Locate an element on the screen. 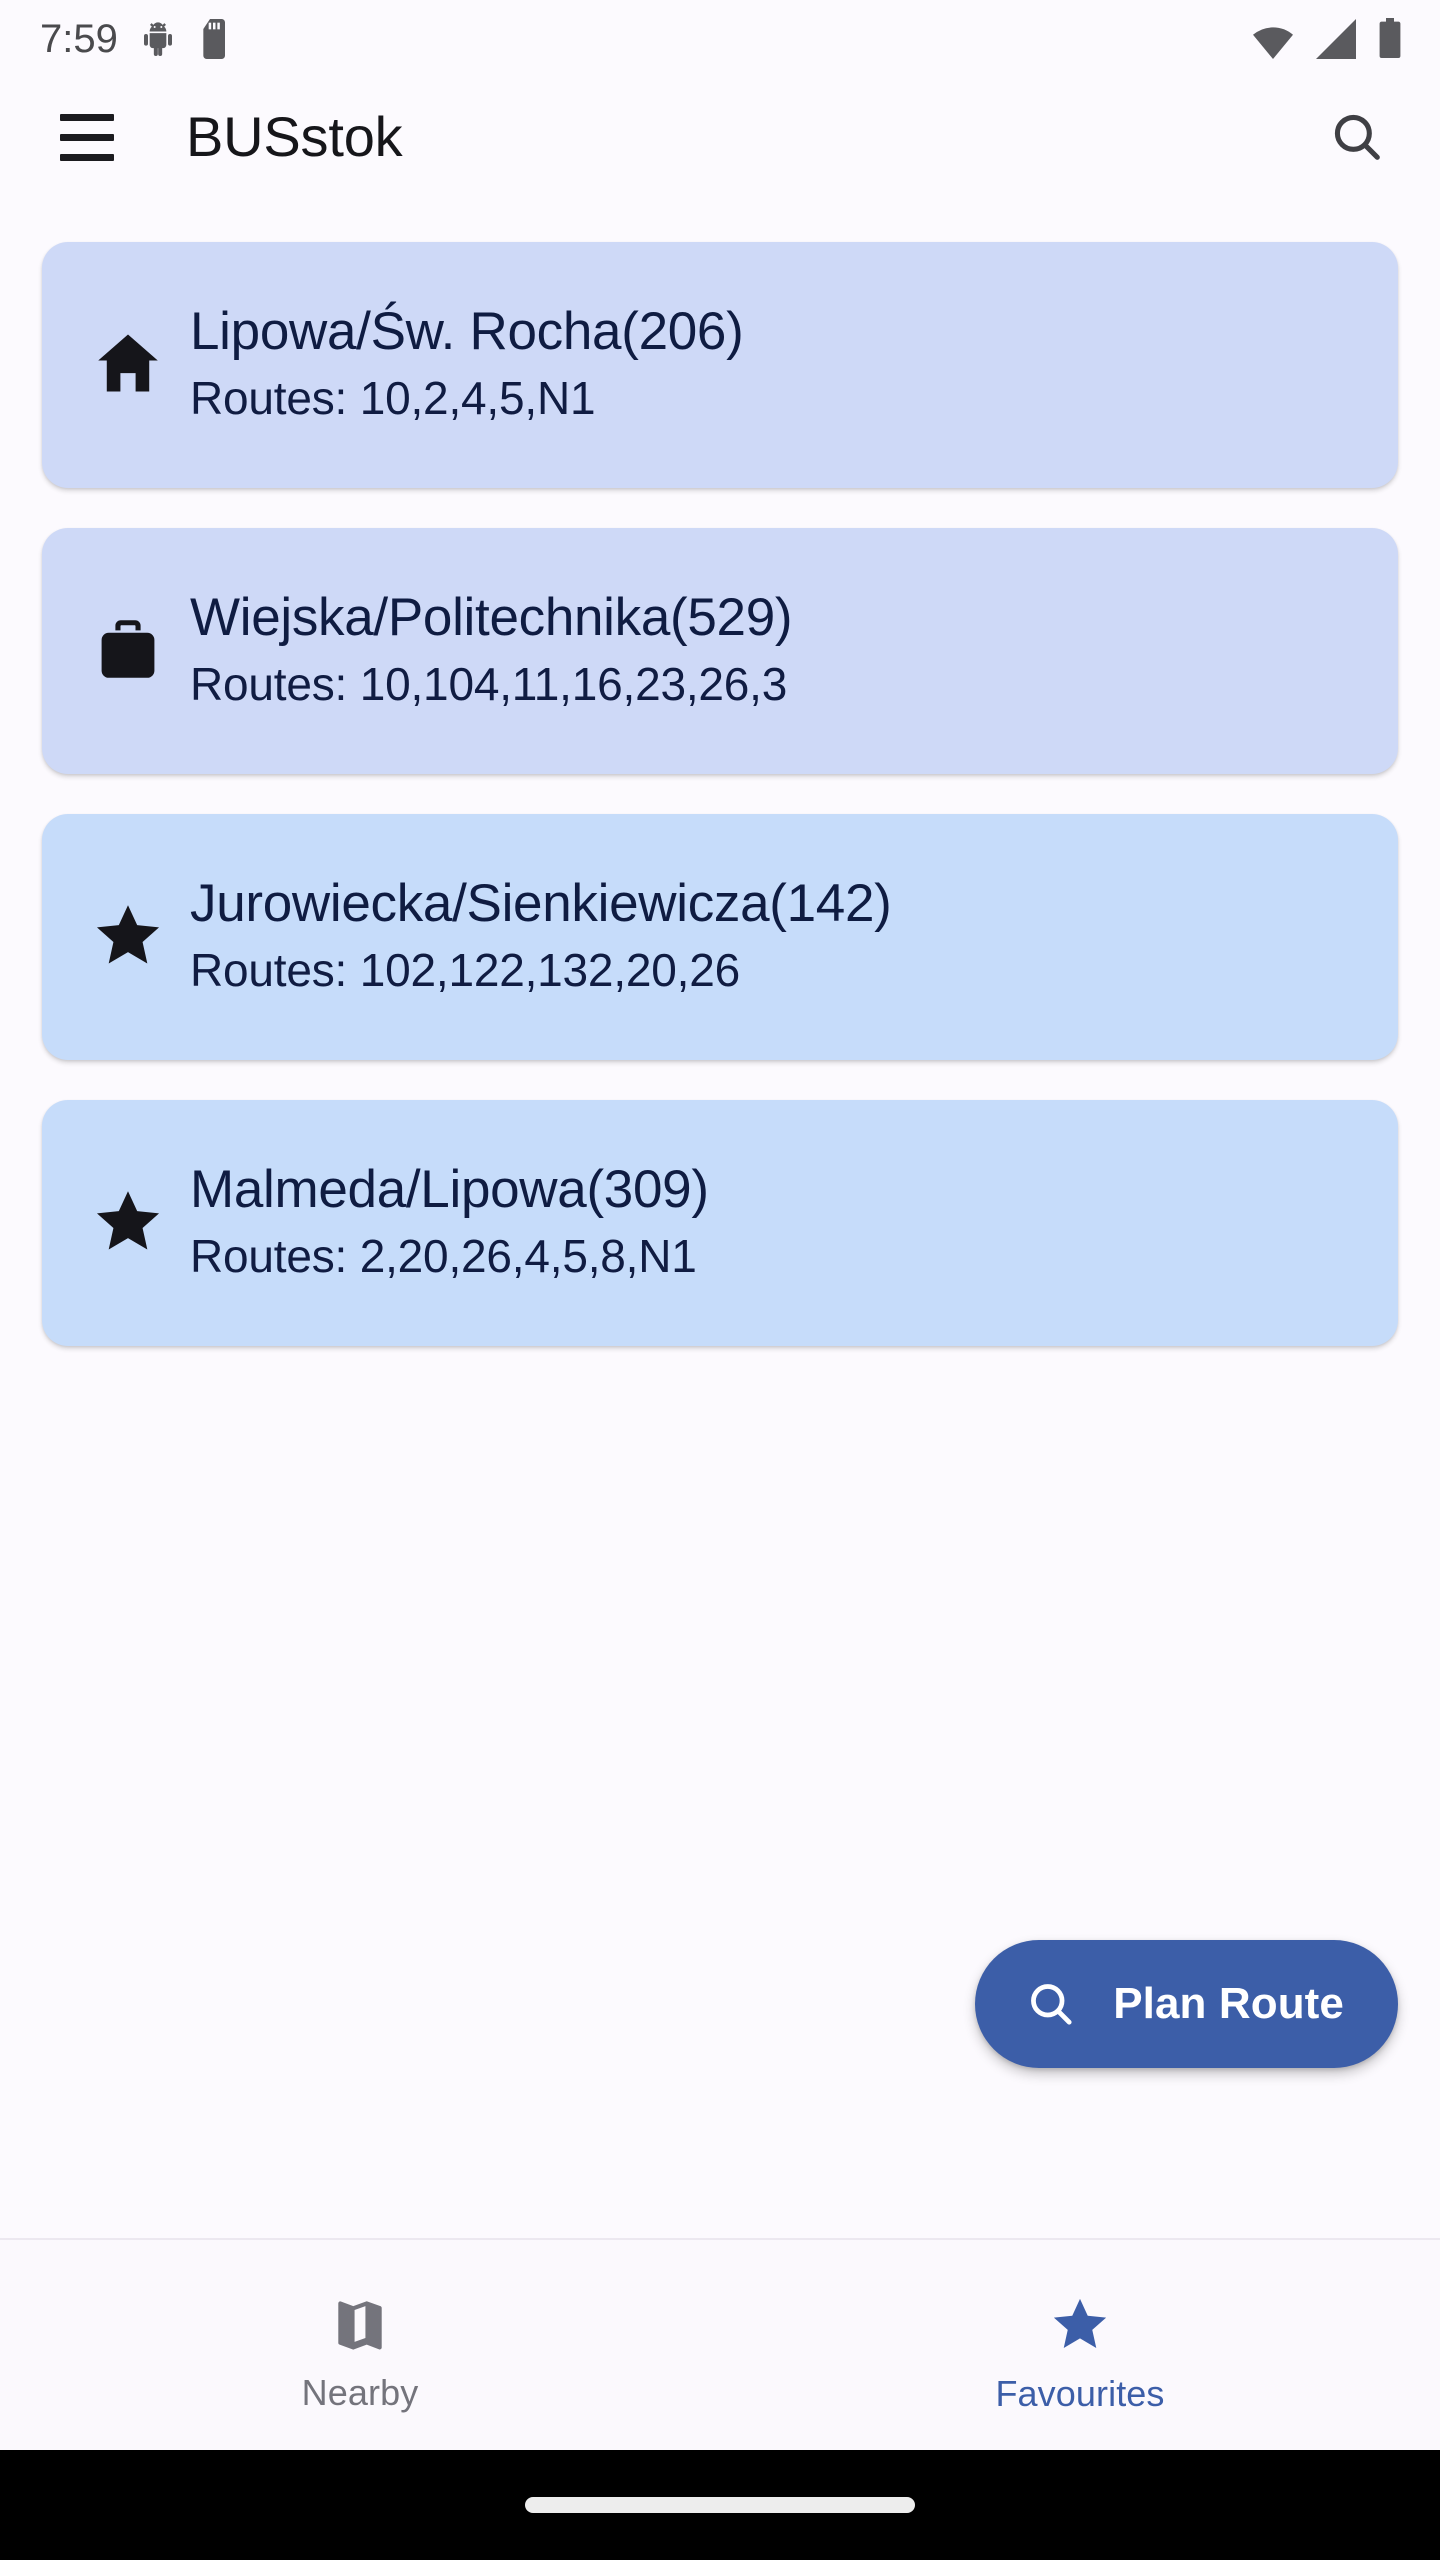 The height and width of the screenshot is (2560, 1440). status-bar-left: 7:59 is located at coordinates (136, 39).